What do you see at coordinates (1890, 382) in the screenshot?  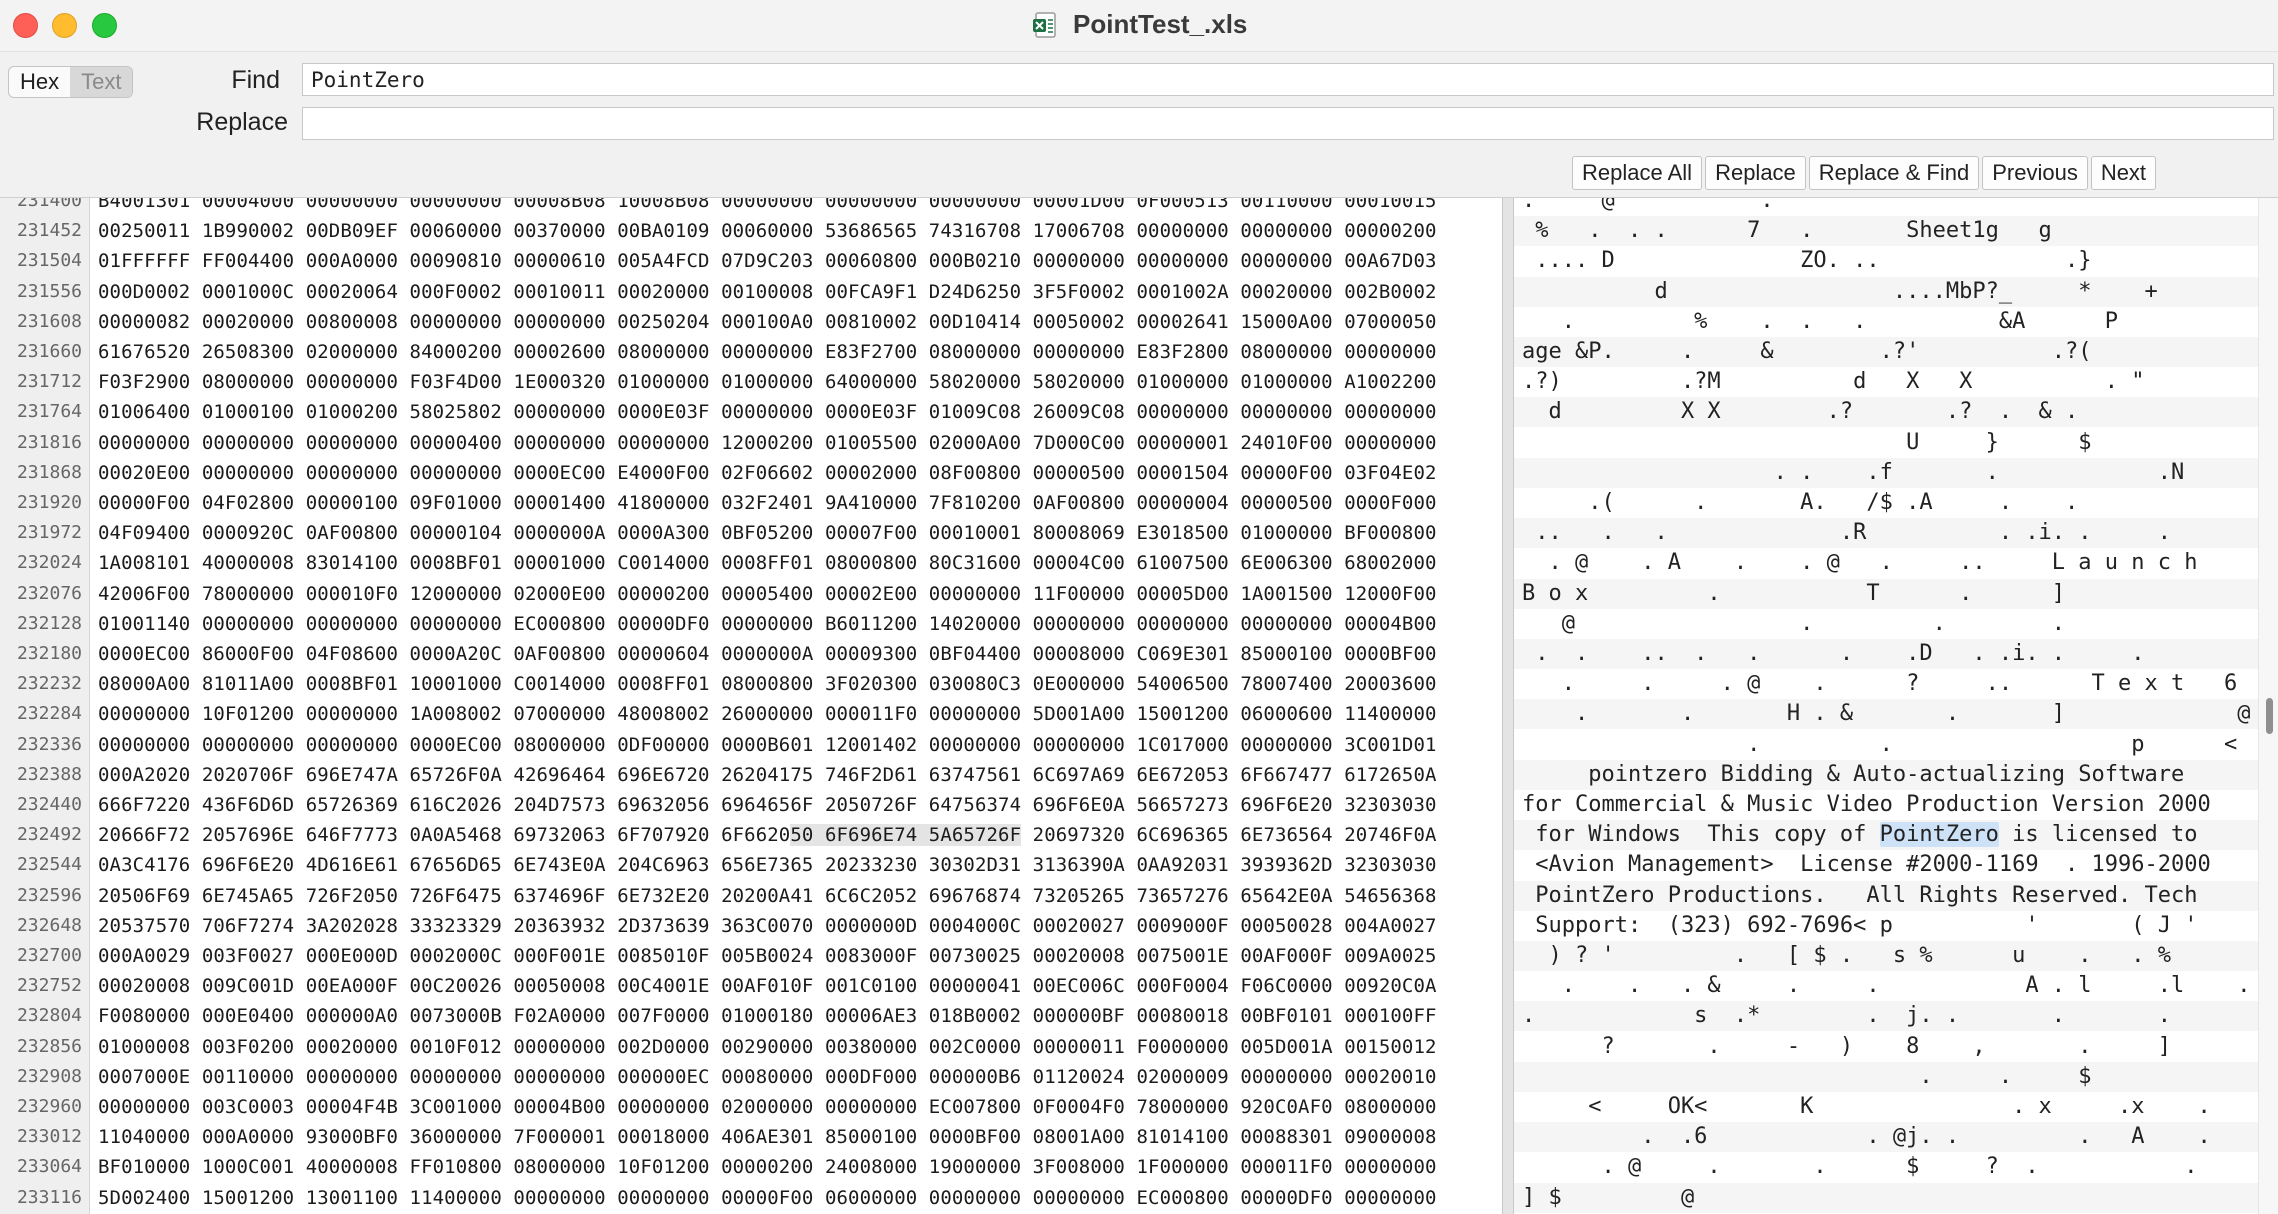 I see `text-row: .?) .?M d X X . "` at bounding box center [1890, 382].